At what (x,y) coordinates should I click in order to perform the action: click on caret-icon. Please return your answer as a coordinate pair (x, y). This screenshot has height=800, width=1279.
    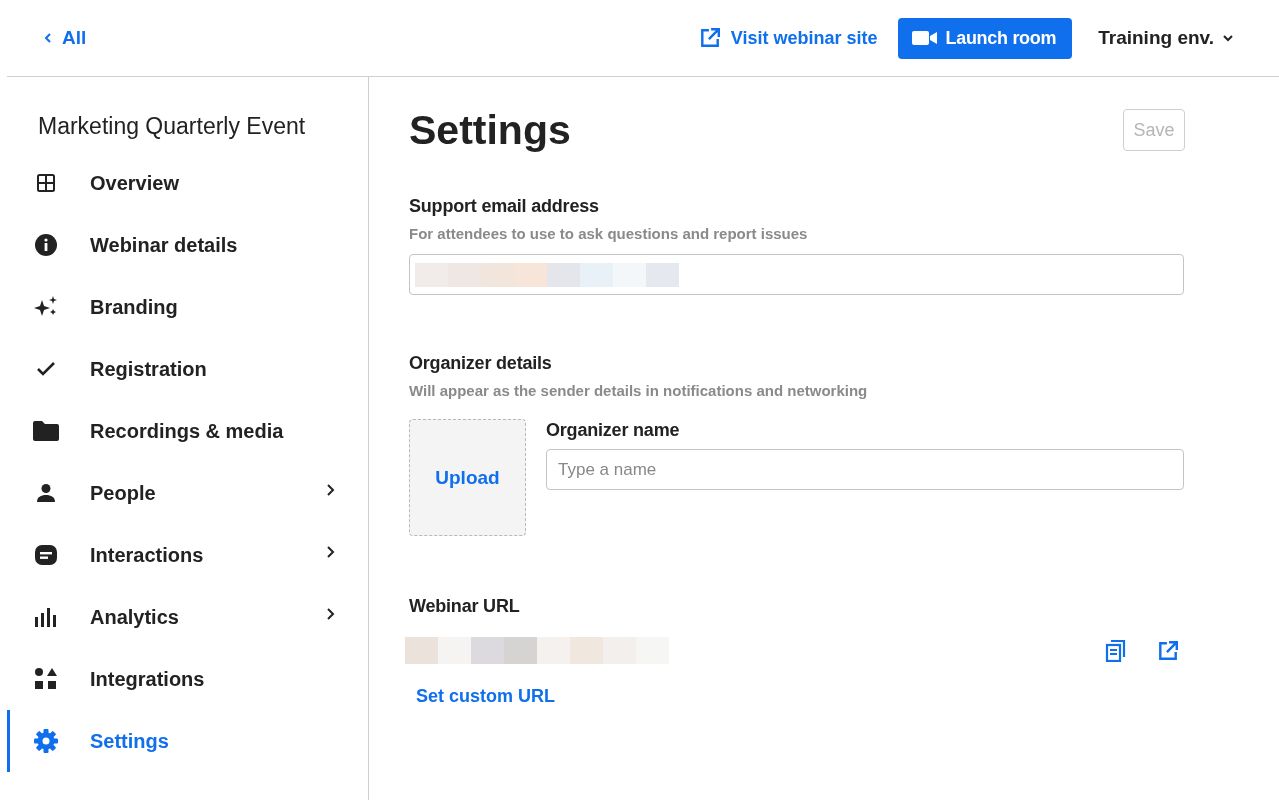
    Looking at the image, I should click on (1228, 38).